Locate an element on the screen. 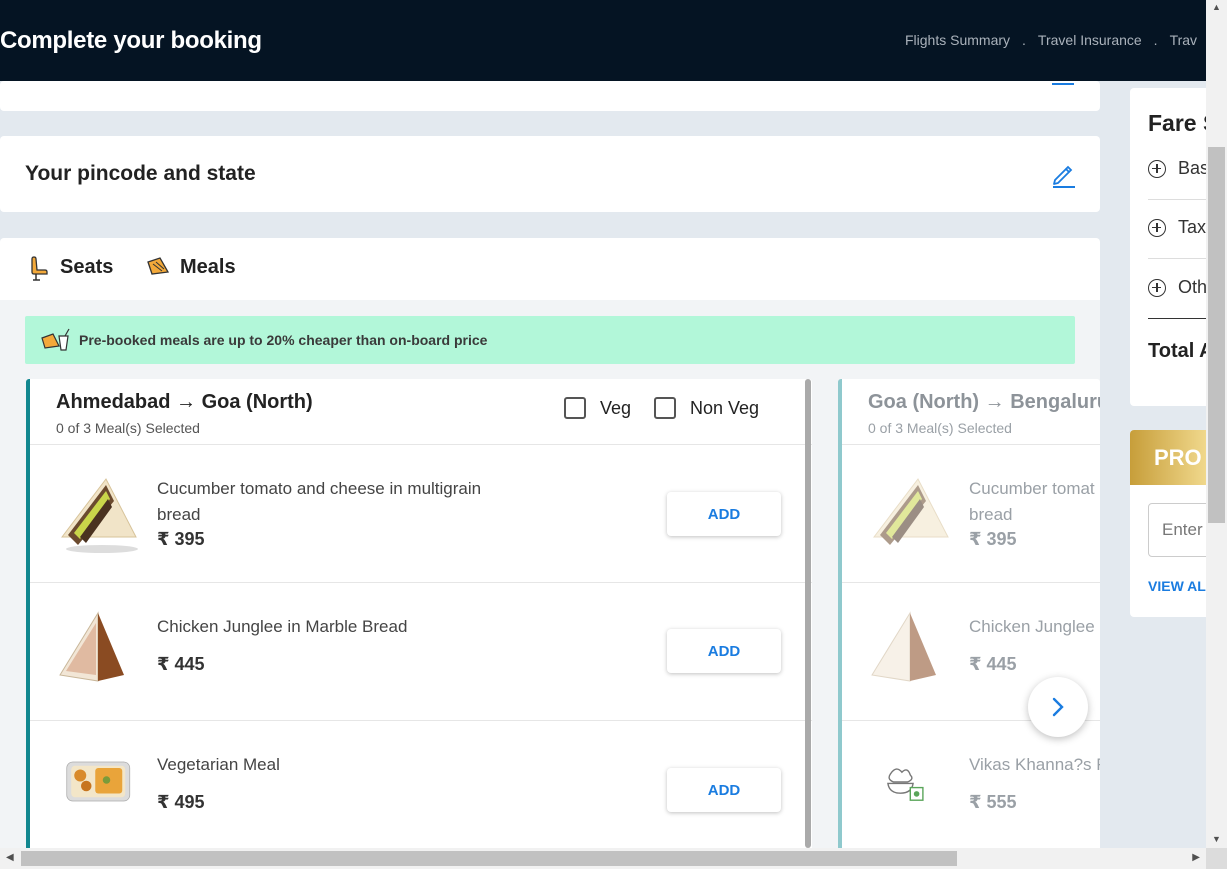 The image size is (1227, 869). tab-meals-label: Meals is located at coordinates (208, 267).